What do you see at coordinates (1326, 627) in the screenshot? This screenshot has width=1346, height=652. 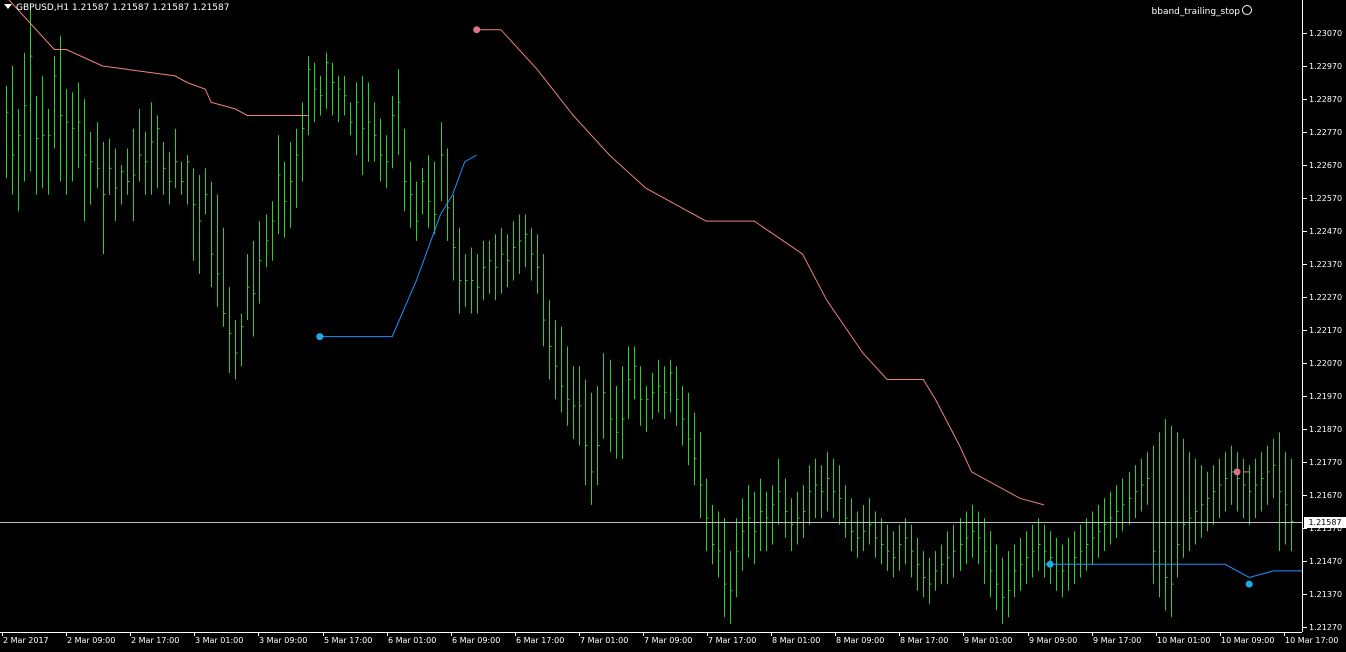 I see `price-label: 1.21270` at bounding box center [1326, 627].